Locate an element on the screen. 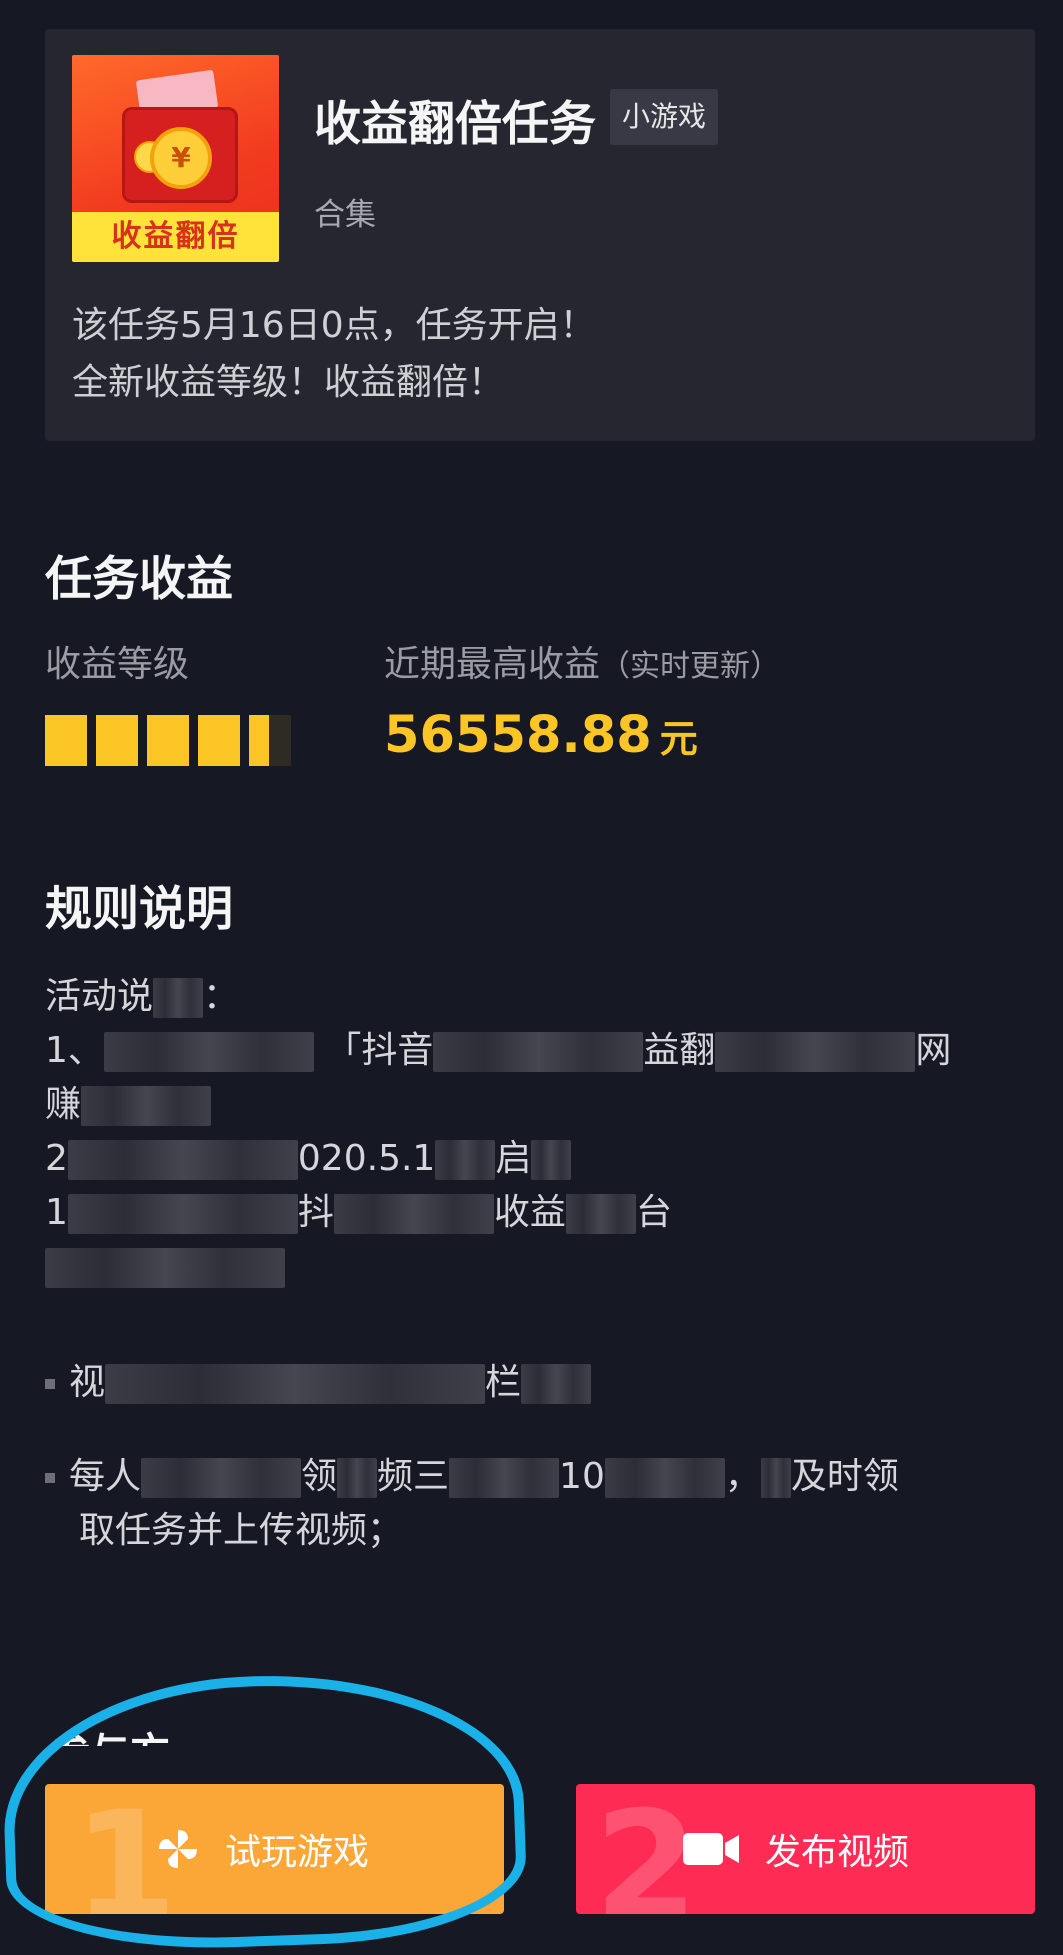  rules-line: 1 抖 收益 台 is located at coordinates (498, 1213).